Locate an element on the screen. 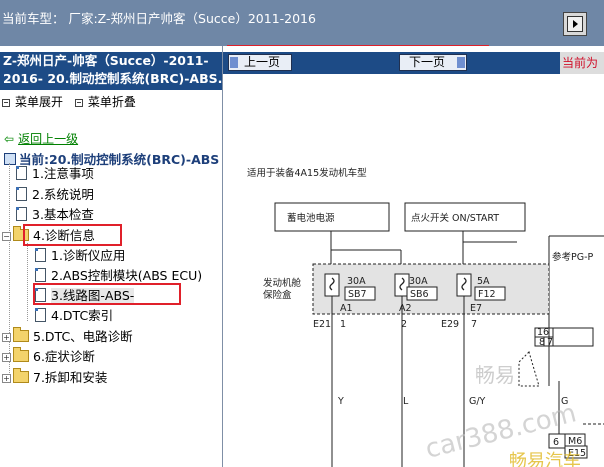 The image size is (604, 467). fuse-3-amp: 5A is located at coordinates (483, 281).